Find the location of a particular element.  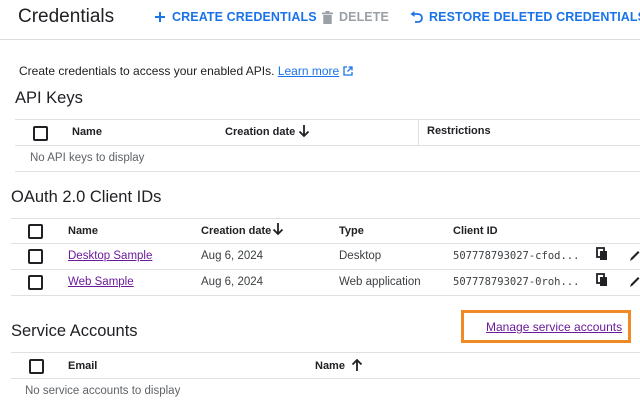

api-keys-empty-message: No API keys to display is located at coordinates (87, 158).